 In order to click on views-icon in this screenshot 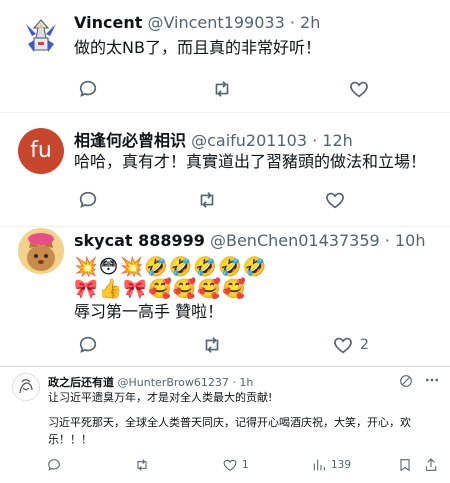, I will do `click(319, 465)`.